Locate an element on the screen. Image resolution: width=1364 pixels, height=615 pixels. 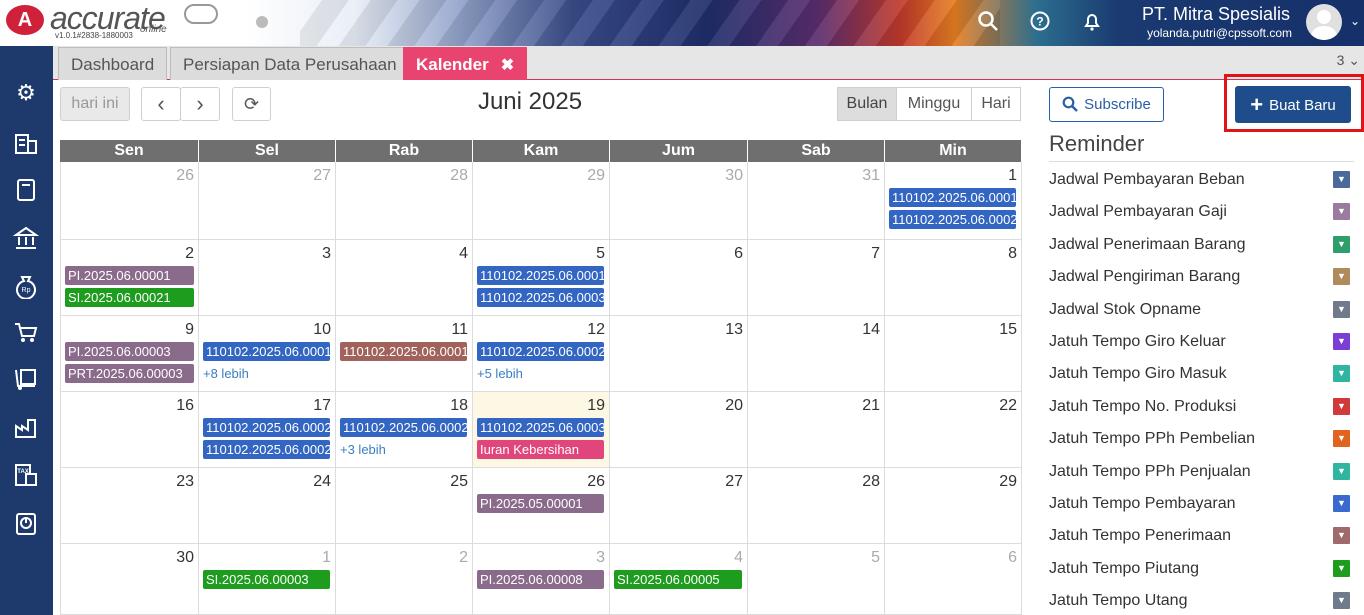
chevron-down-icon: ⌄ is located at coordinates (1355, 21).